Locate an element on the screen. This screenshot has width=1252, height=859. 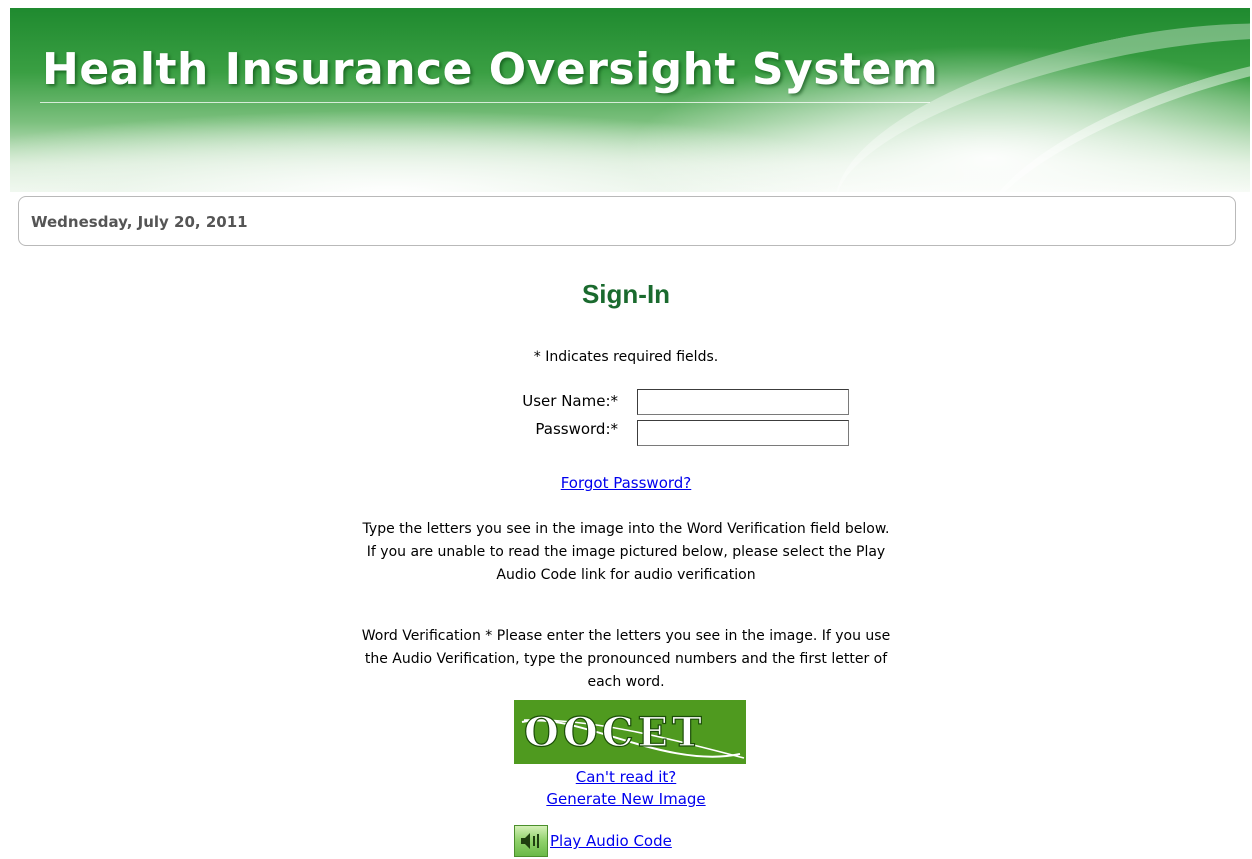
generate-new-image-link: Generate New Image is located at coordinates (625, 799).